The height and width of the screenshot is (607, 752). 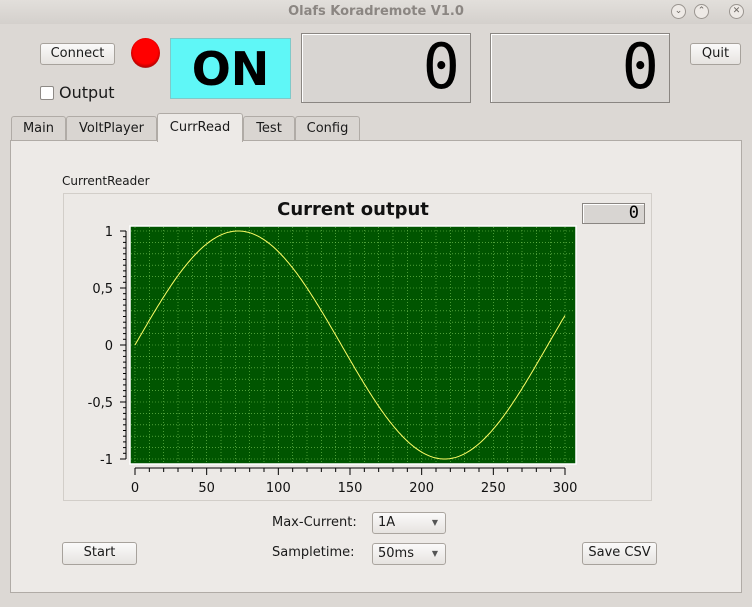 I want to click on sampletime-value: 50ms, so click(x=396, y=553).